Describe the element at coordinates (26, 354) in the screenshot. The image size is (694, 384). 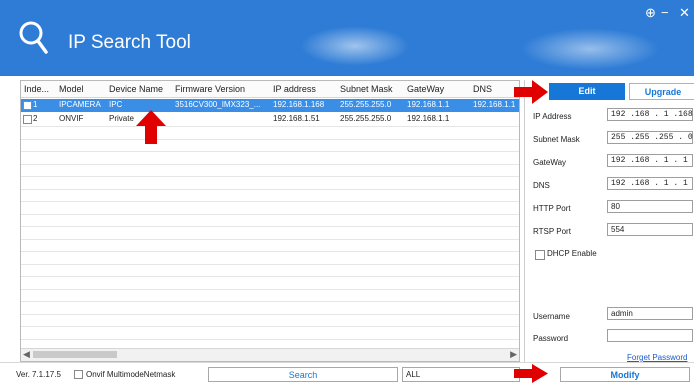
I see `scroll-left-icon: ◀` at that location.